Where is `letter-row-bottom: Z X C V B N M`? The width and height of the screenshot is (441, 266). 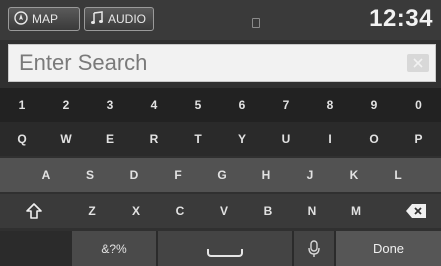 letter-row-bottom: Z X C V B N M is located at coordinates (220, 211).